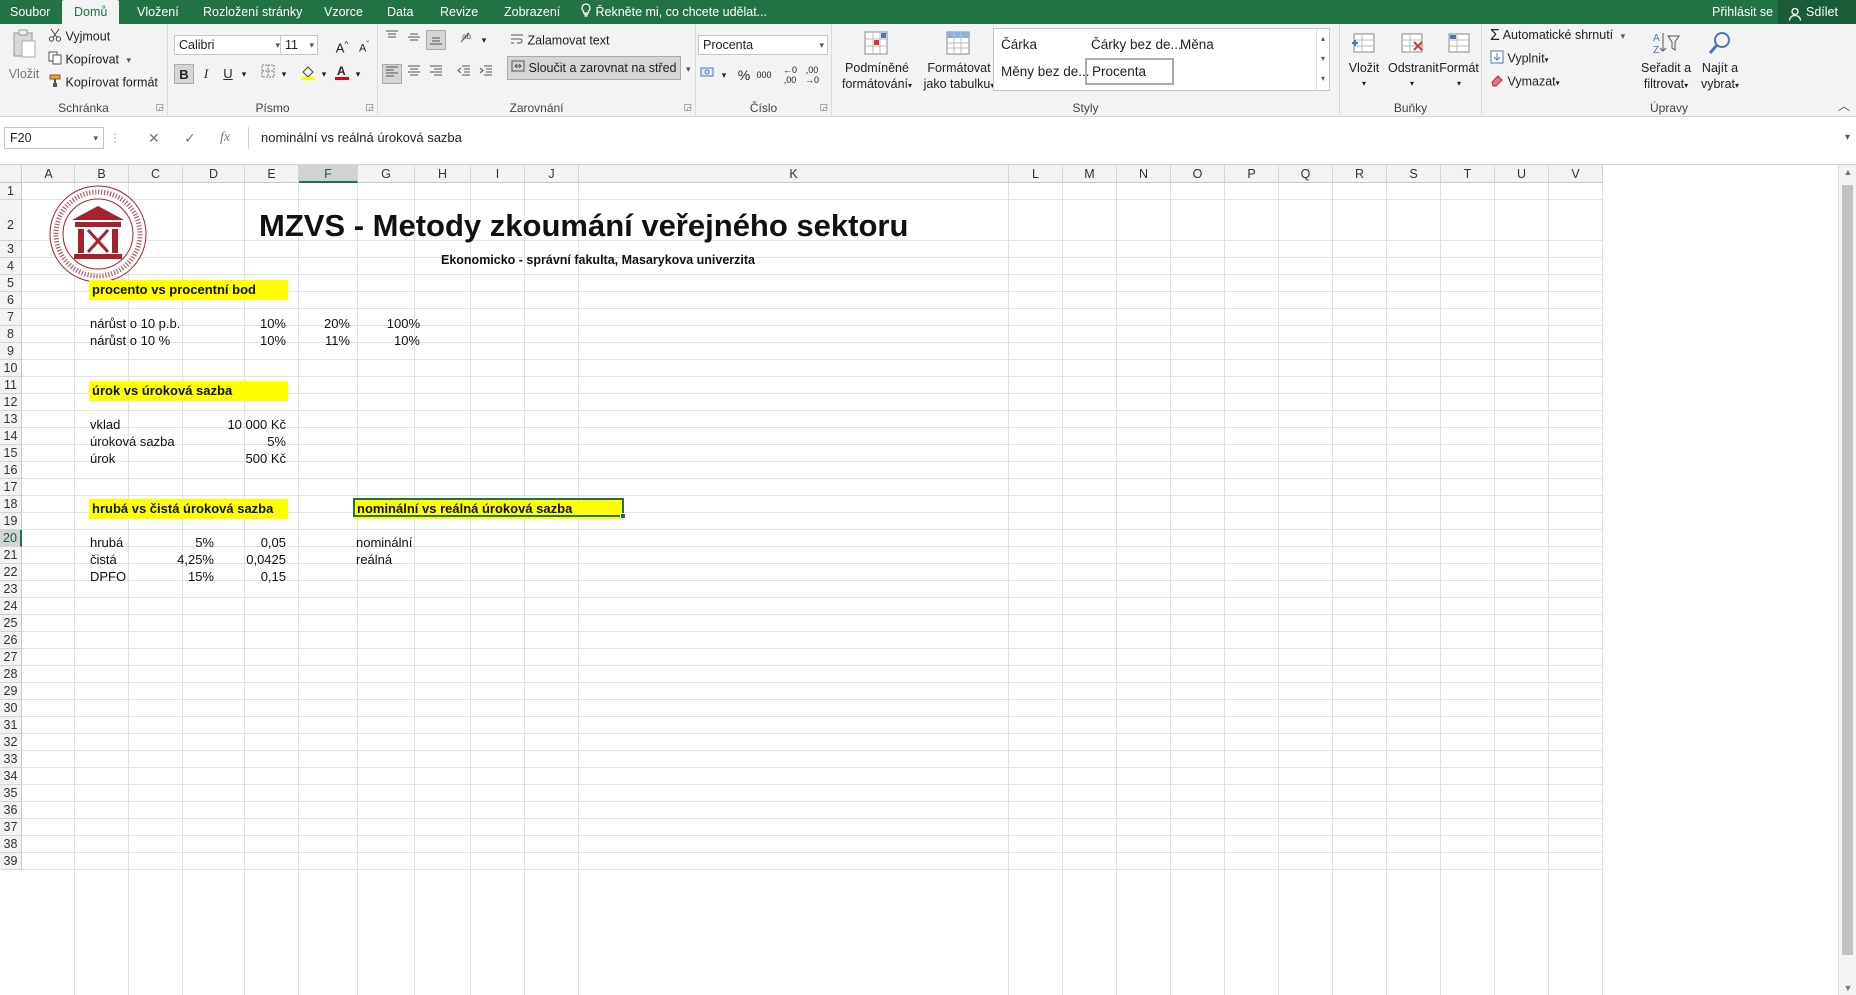 This screenshot has width=1856, height=995. What do you see at coordinates (328, 174) in the screenshot?
I see `column-header-f: F` at bounding box center [328, 174].